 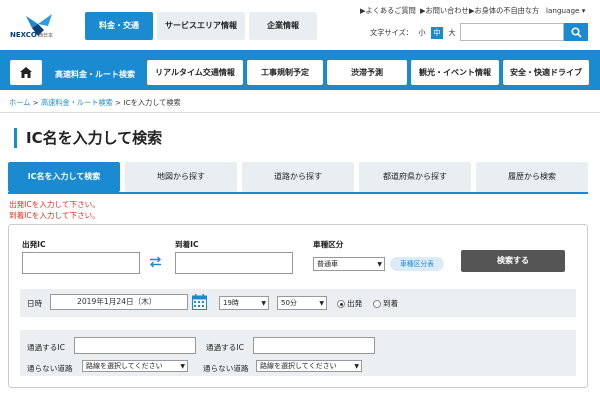 What do you see at coordinates (565, 10) in the screenshot?
I see `language-link: language ▾` at bounding box center [565, 10].